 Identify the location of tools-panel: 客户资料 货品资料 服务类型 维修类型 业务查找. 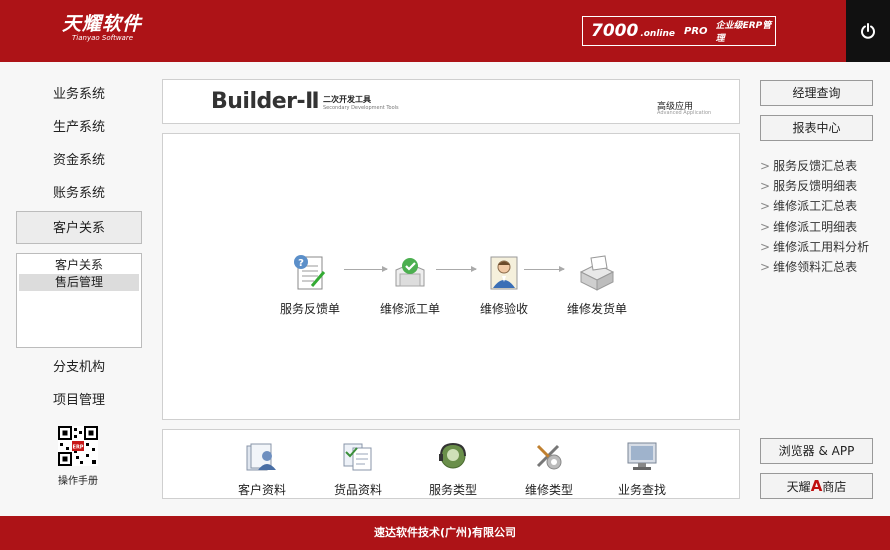
(451, 464).